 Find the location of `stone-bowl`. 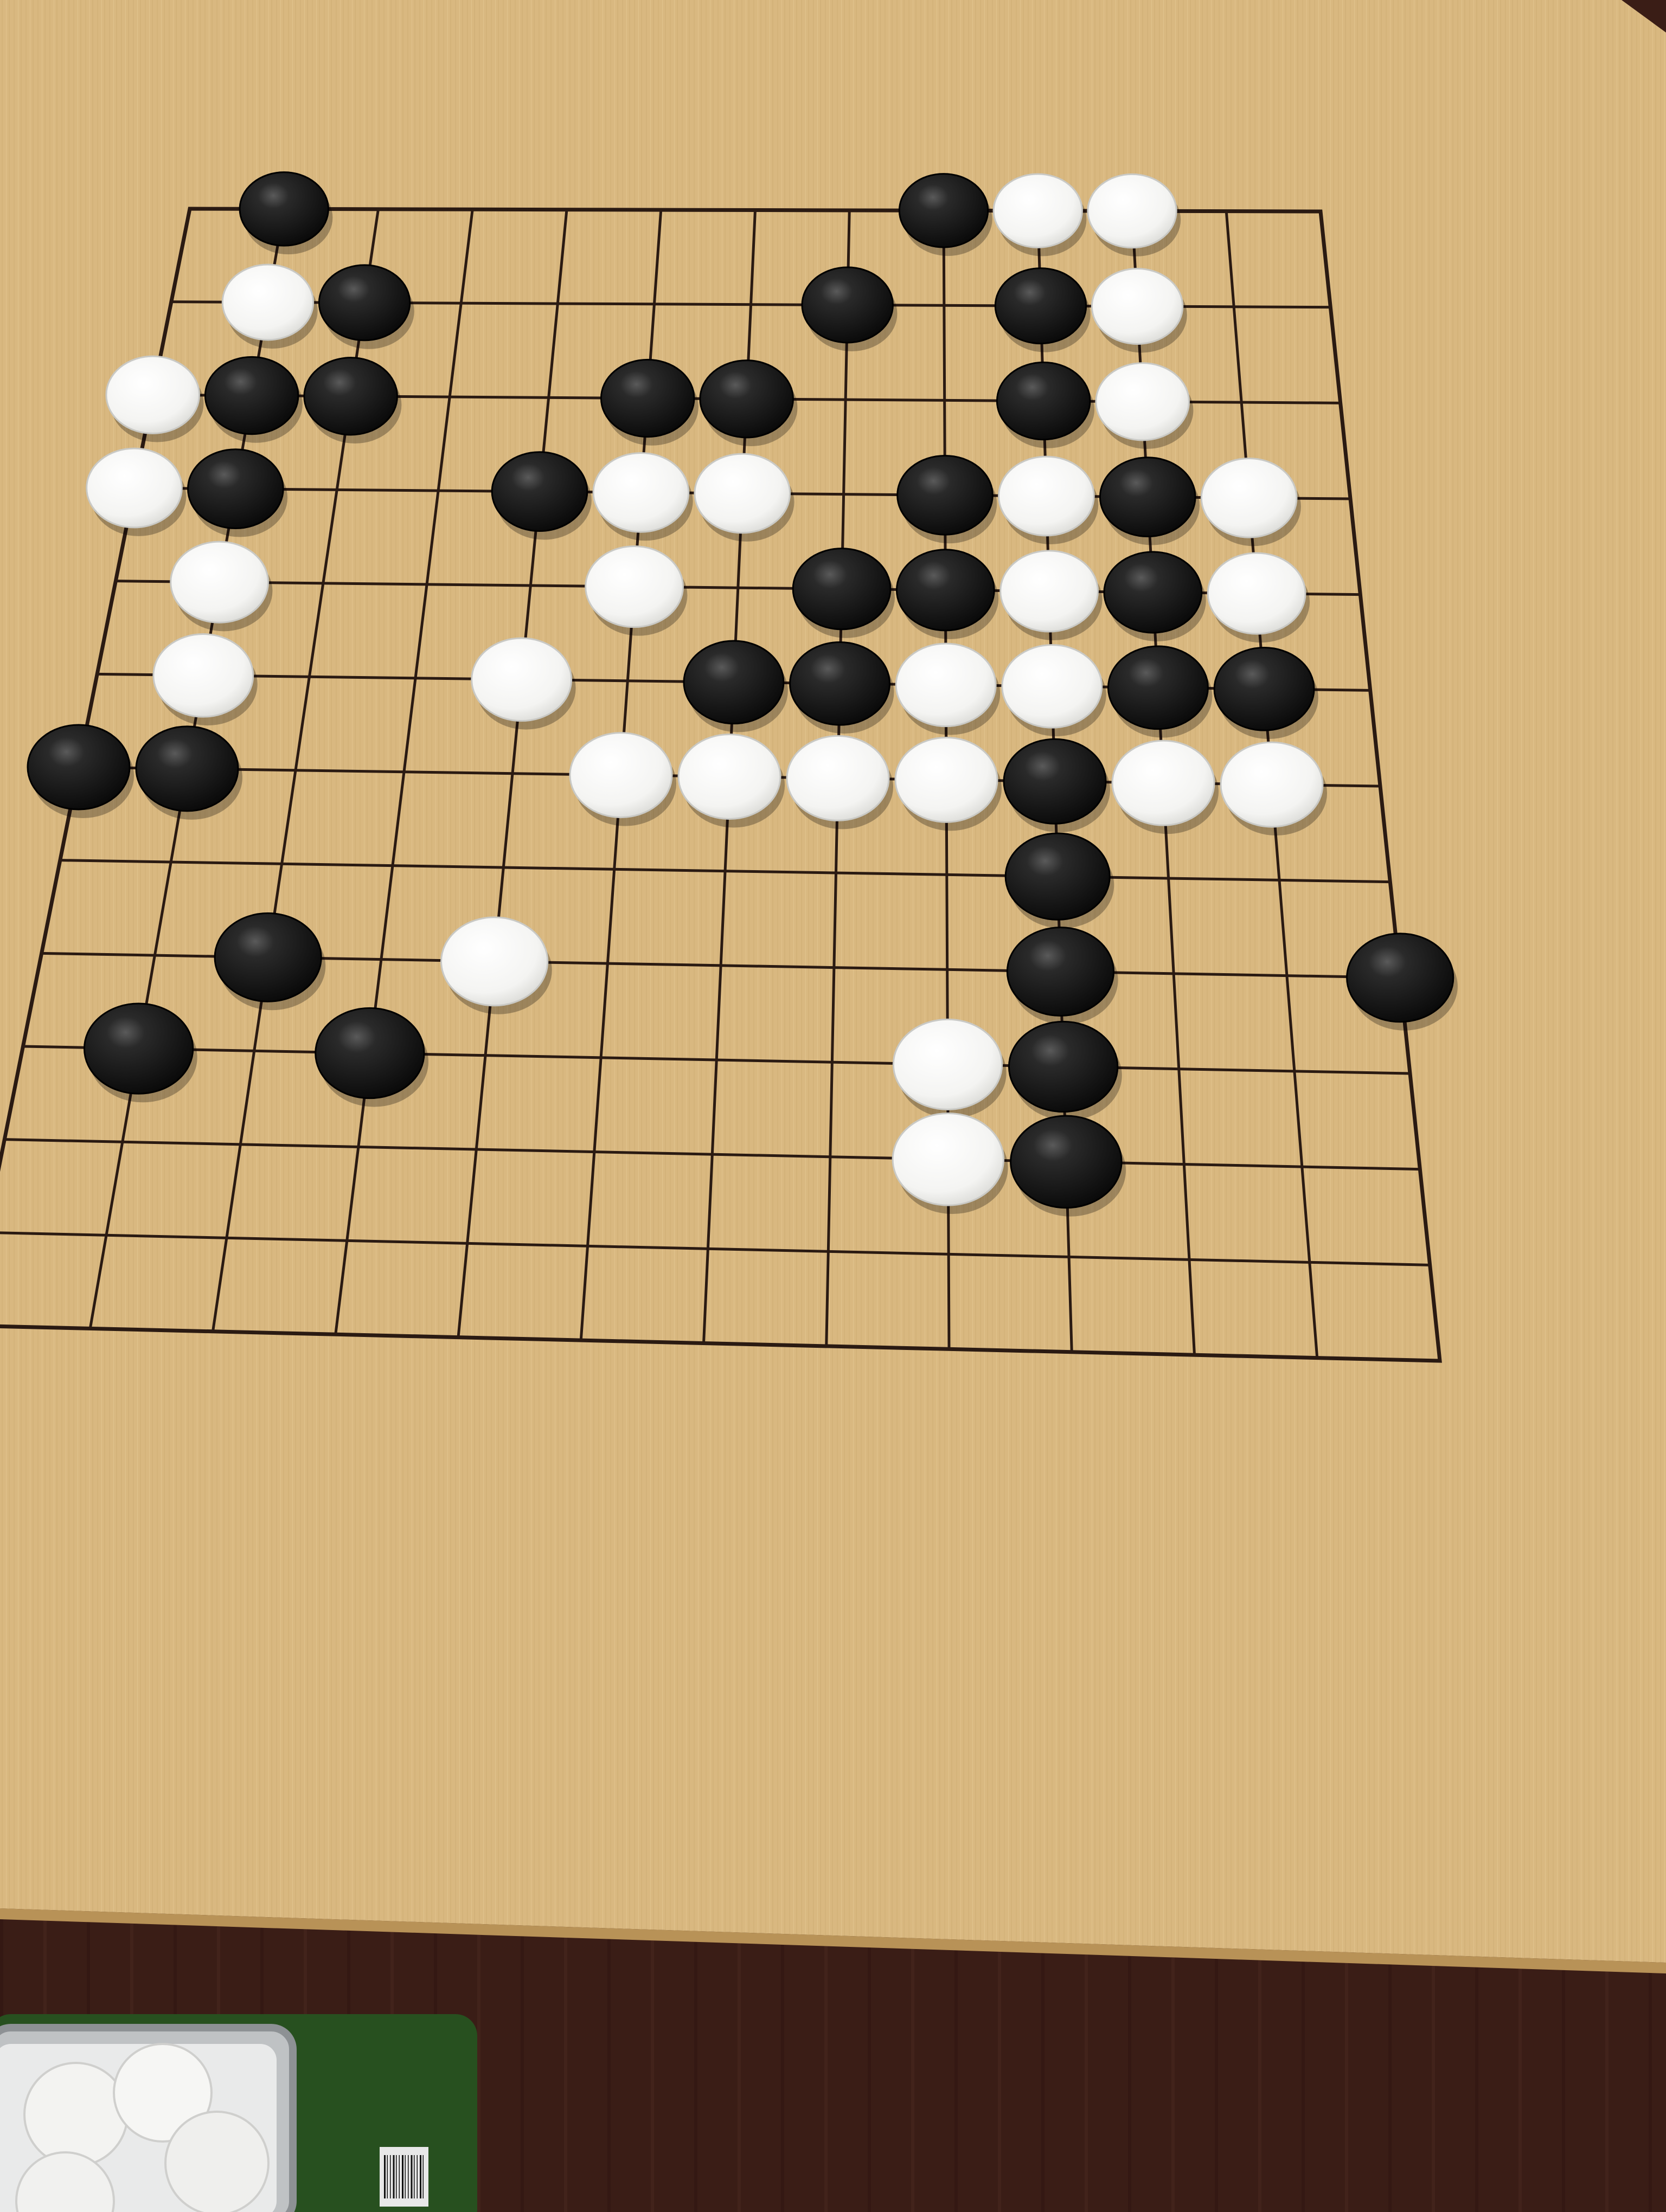

stone-bowl is located at coordinates (239, 2113).